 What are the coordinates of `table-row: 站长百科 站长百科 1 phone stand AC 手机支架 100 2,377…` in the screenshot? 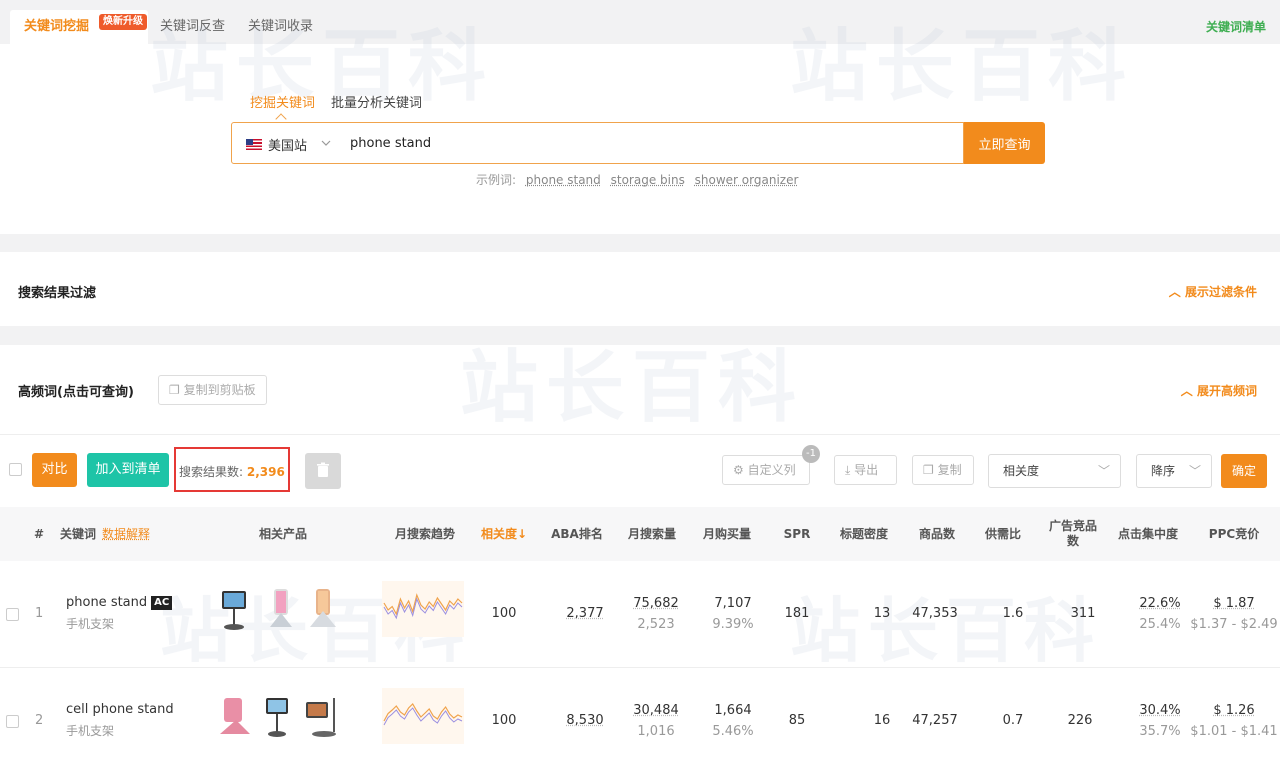 It's located at (640, 614).